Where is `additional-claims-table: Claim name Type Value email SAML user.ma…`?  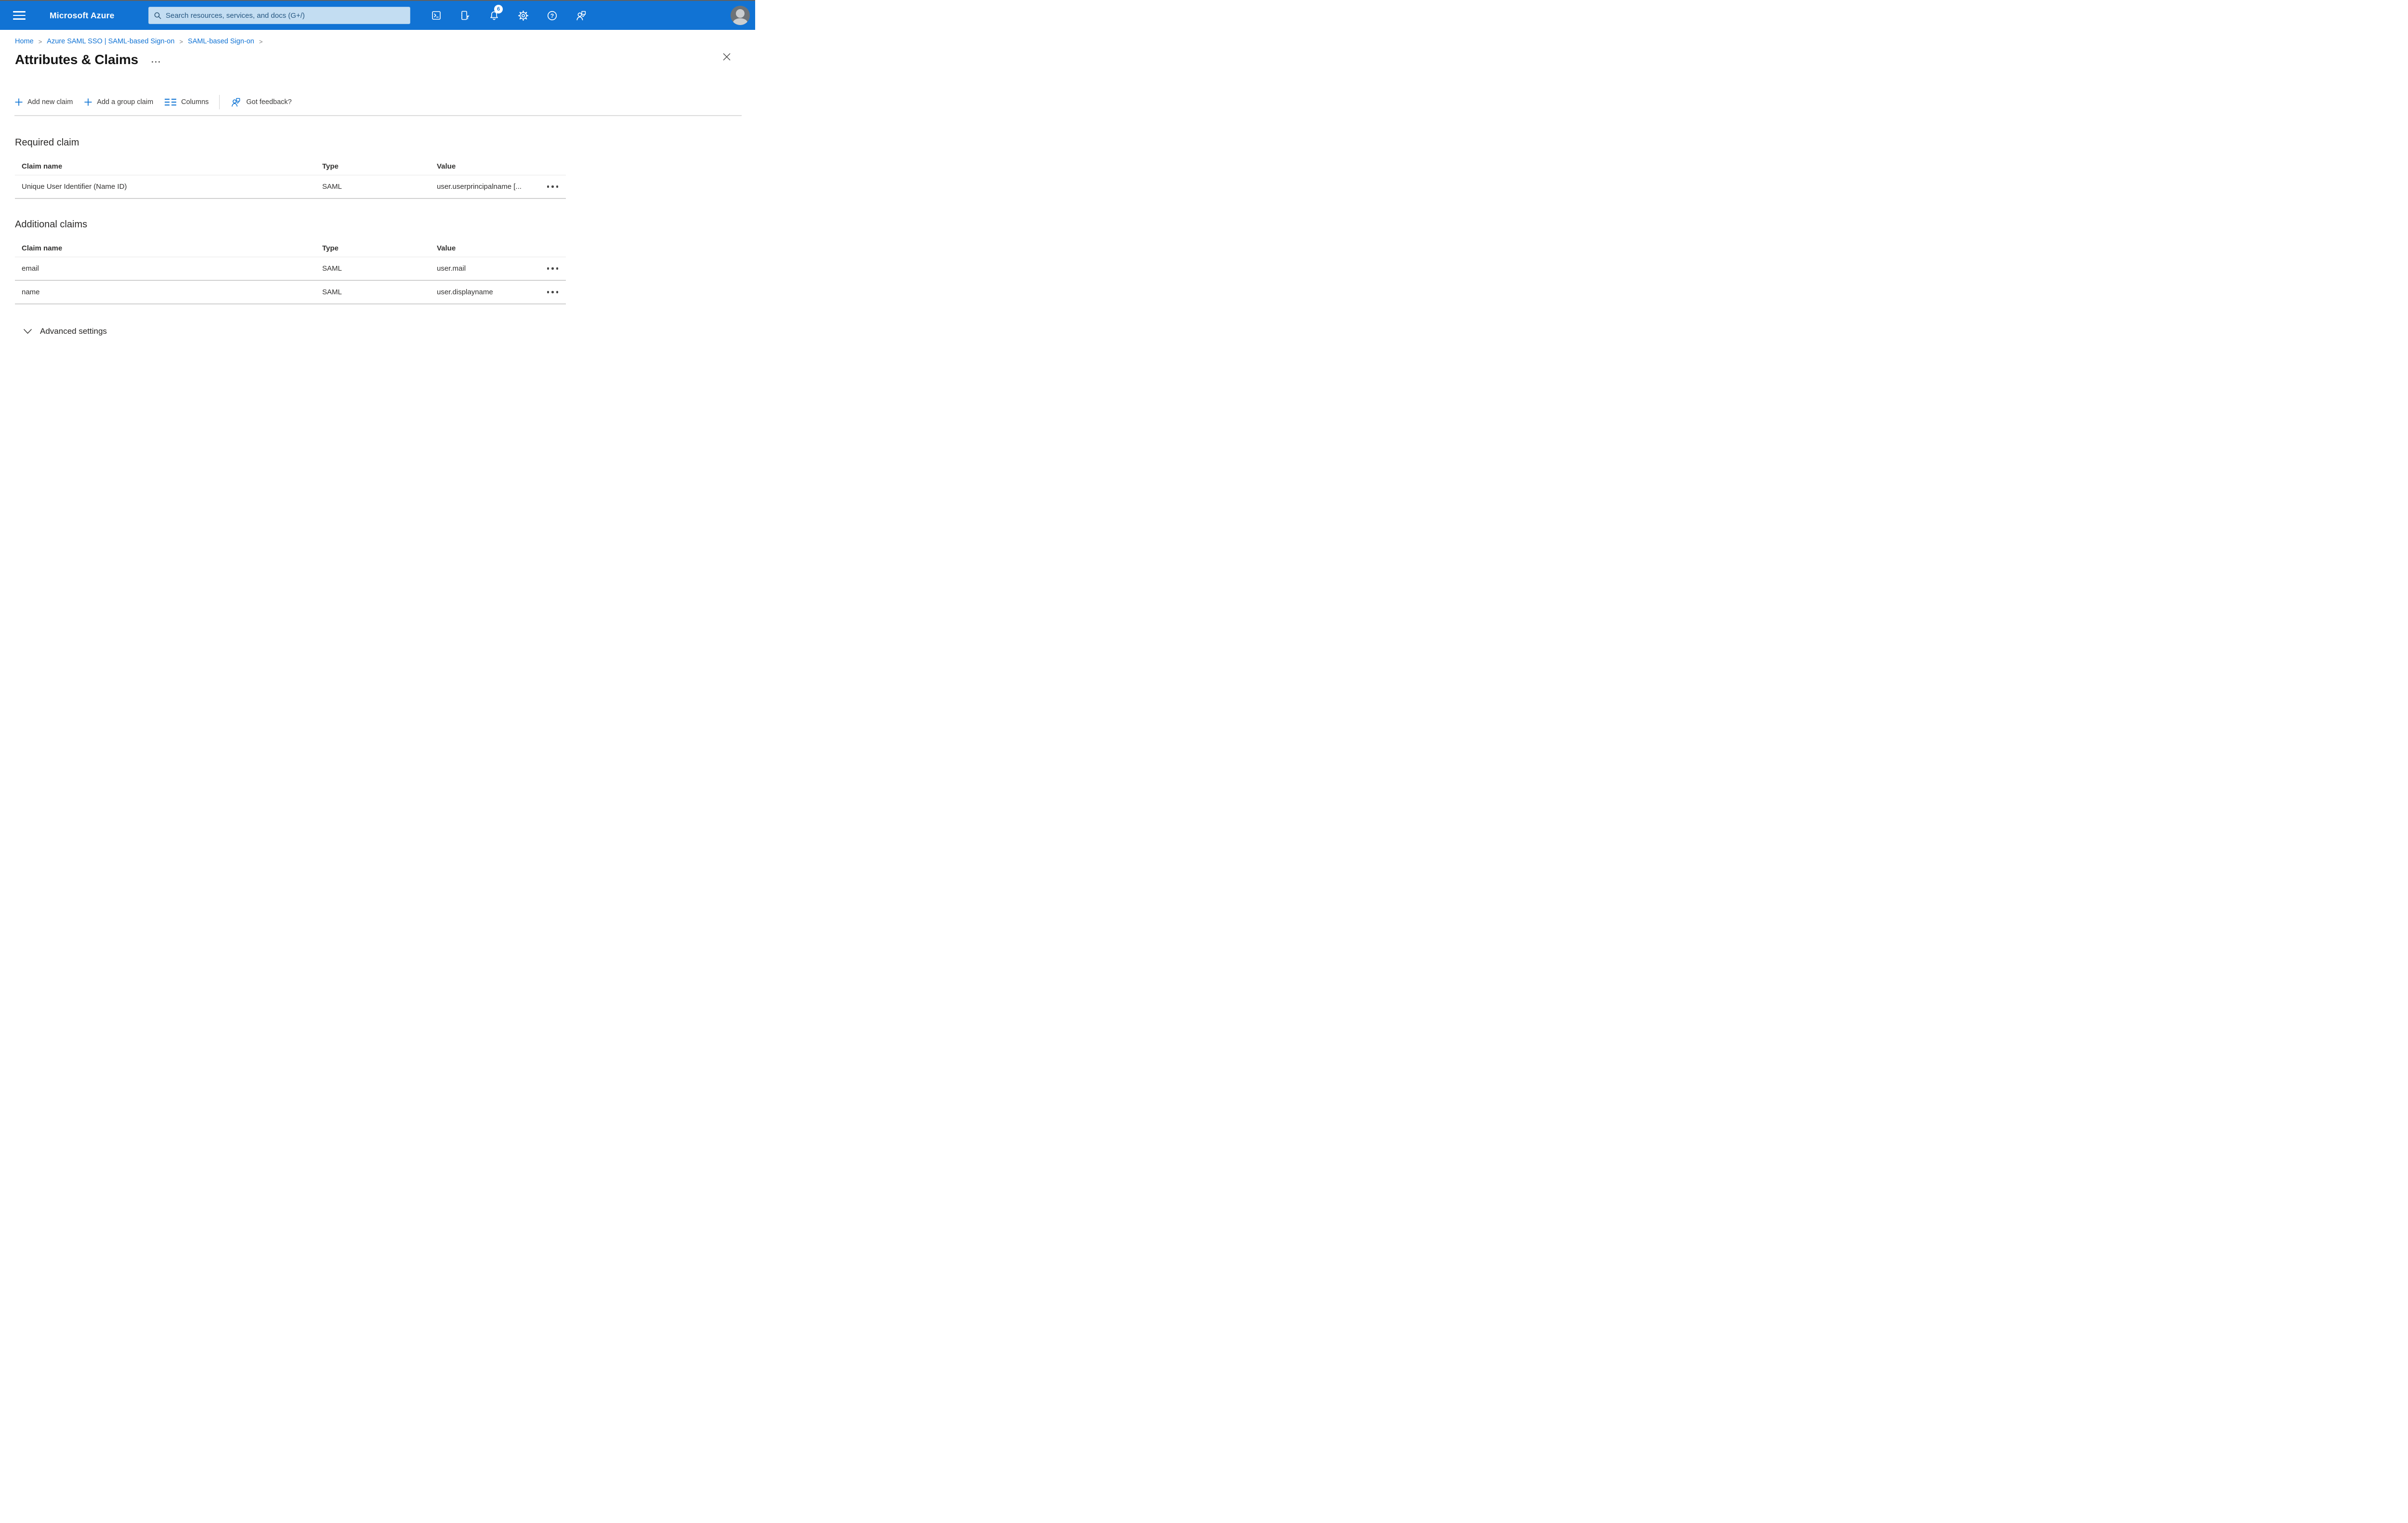 additional-claims-table: Claim name Type Value email SAML user.ma… is located at coordinates (290, 272).